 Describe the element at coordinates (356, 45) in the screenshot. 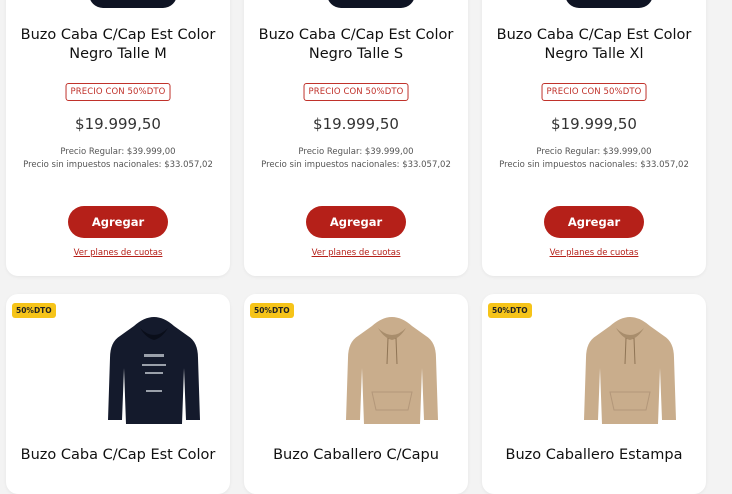

I see `product-title: Buzo Caba C/Cap Est Color Negro Talle S` at that location.